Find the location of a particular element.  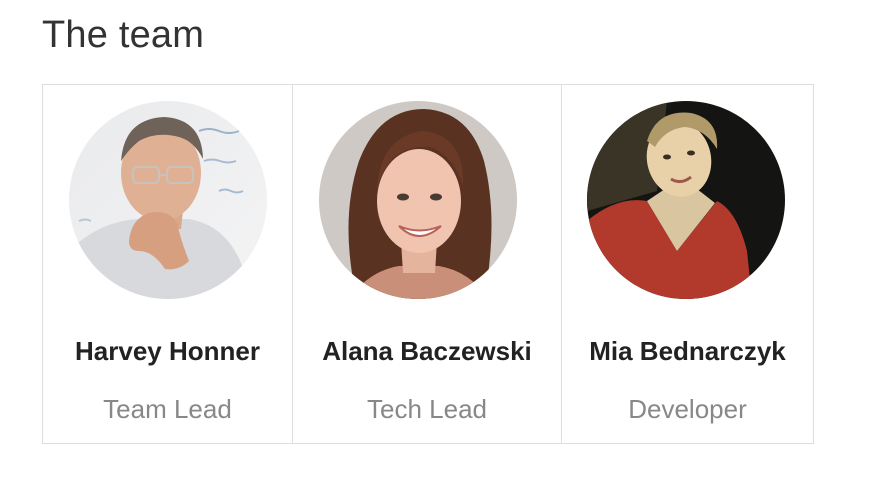

member-role: Developer is located at coordinates (687, 409).